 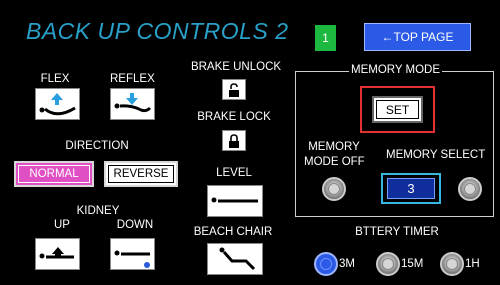 I want to click on memory-mode-off-radio, so click(x=334, y=189).